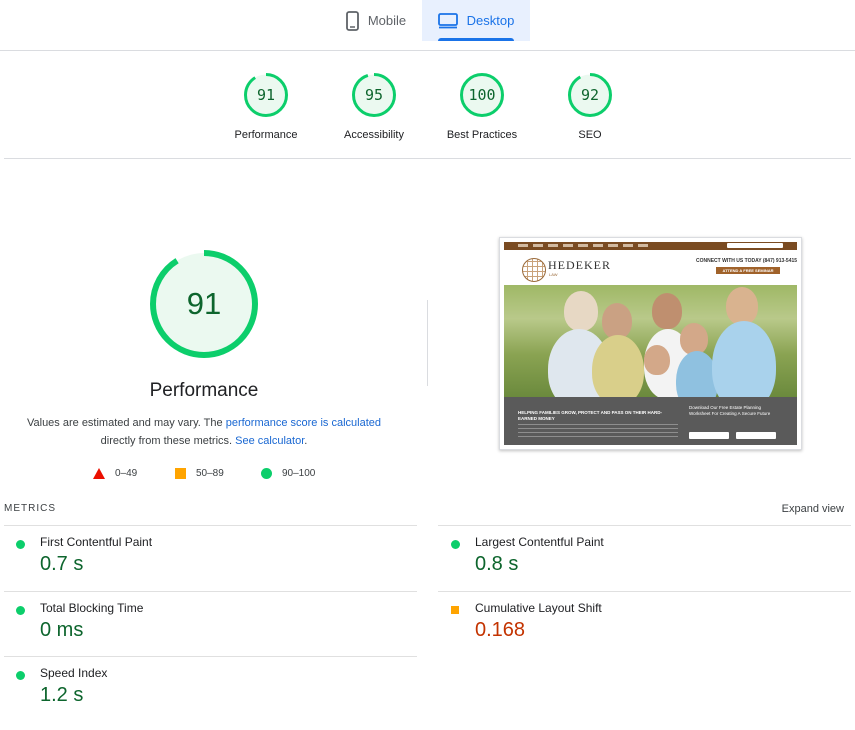  Describe the element at coordinates (490, 20) in the screenshot. I see `tab-desktop-label: Desktop` at that location.